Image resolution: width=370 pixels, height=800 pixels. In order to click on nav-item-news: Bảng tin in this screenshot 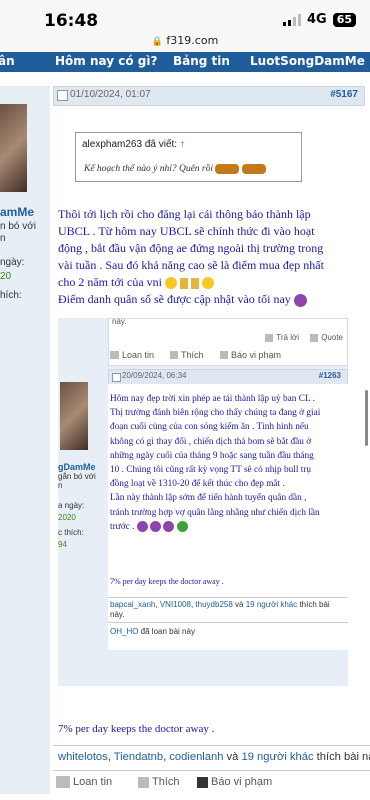, I will do `click(201, 61)`.